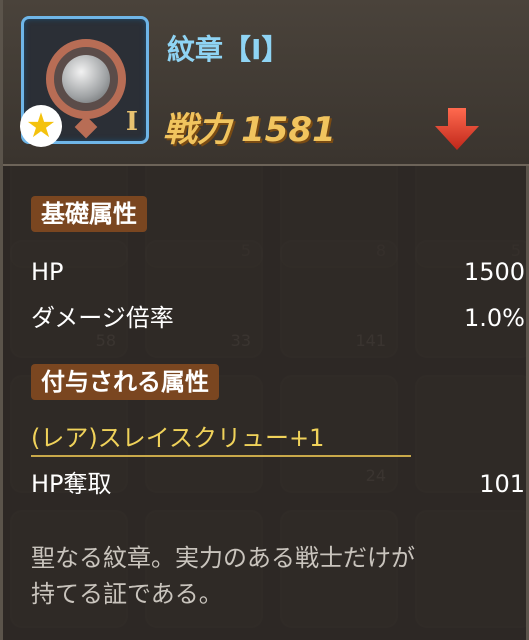 This screenshot has width=529, height=640. I want to click on item-icon: ★ I, so click(84, 81).